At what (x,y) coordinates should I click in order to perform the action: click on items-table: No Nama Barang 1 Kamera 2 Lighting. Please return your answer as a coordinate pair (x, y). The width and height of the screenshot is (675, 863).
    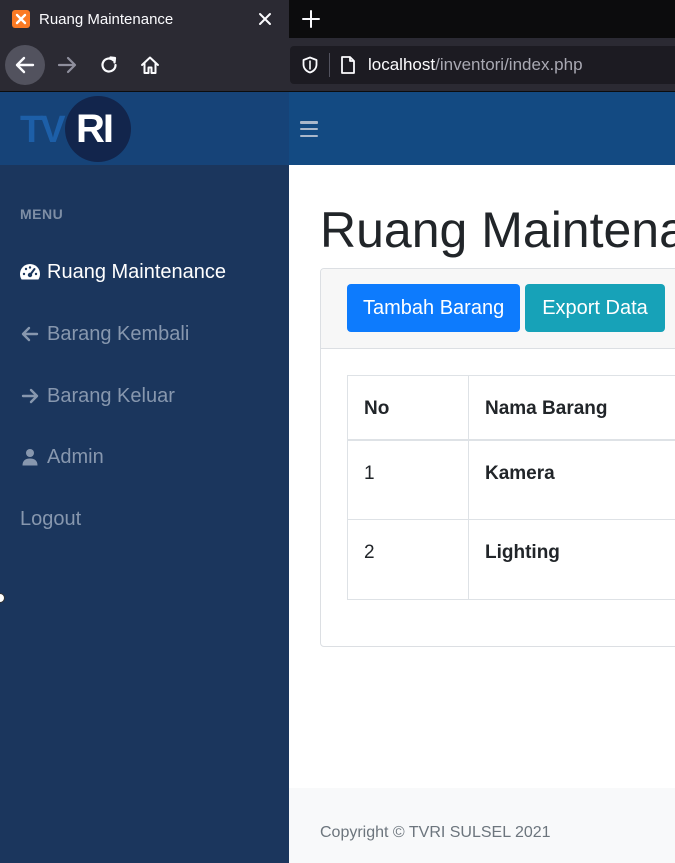
    Looking at the image, I should click on (511, 487).